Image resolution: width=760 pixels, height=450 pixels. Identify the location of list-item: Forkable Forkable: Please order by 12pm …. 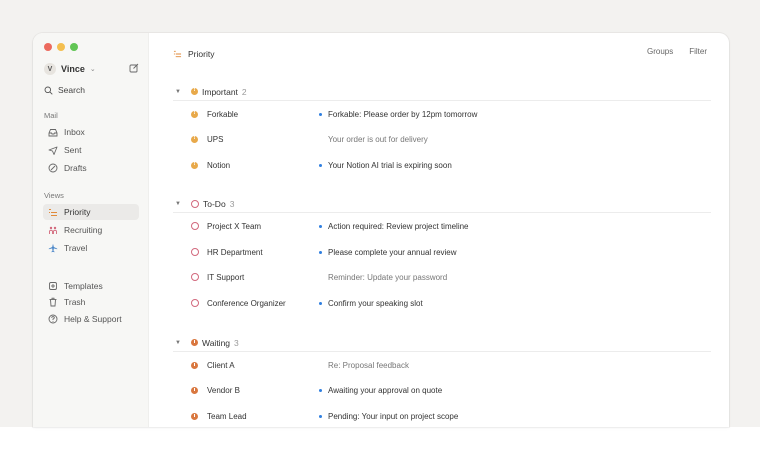
(442, 114).